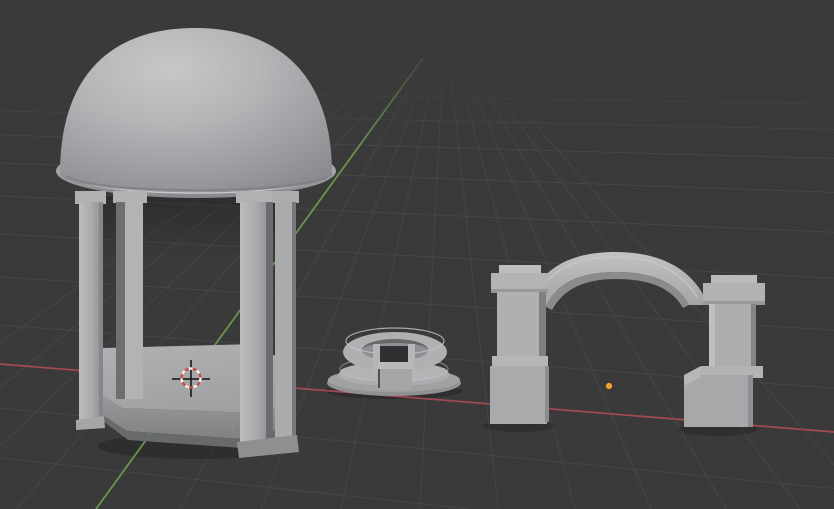  I want to click on dais-front-step-top, so click(395, 365).